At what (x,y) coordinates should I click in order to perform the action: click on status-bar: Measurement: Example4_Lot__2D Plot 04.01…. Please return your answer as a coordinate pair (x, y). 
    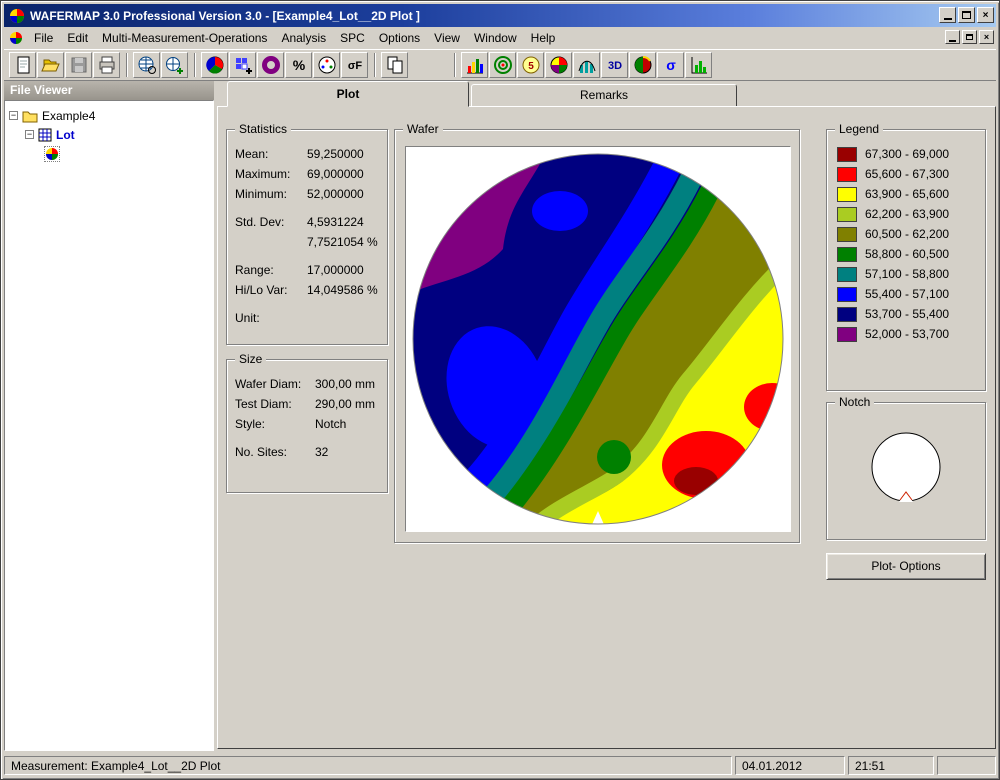
    Looking at the image, I should click on (500, 764).